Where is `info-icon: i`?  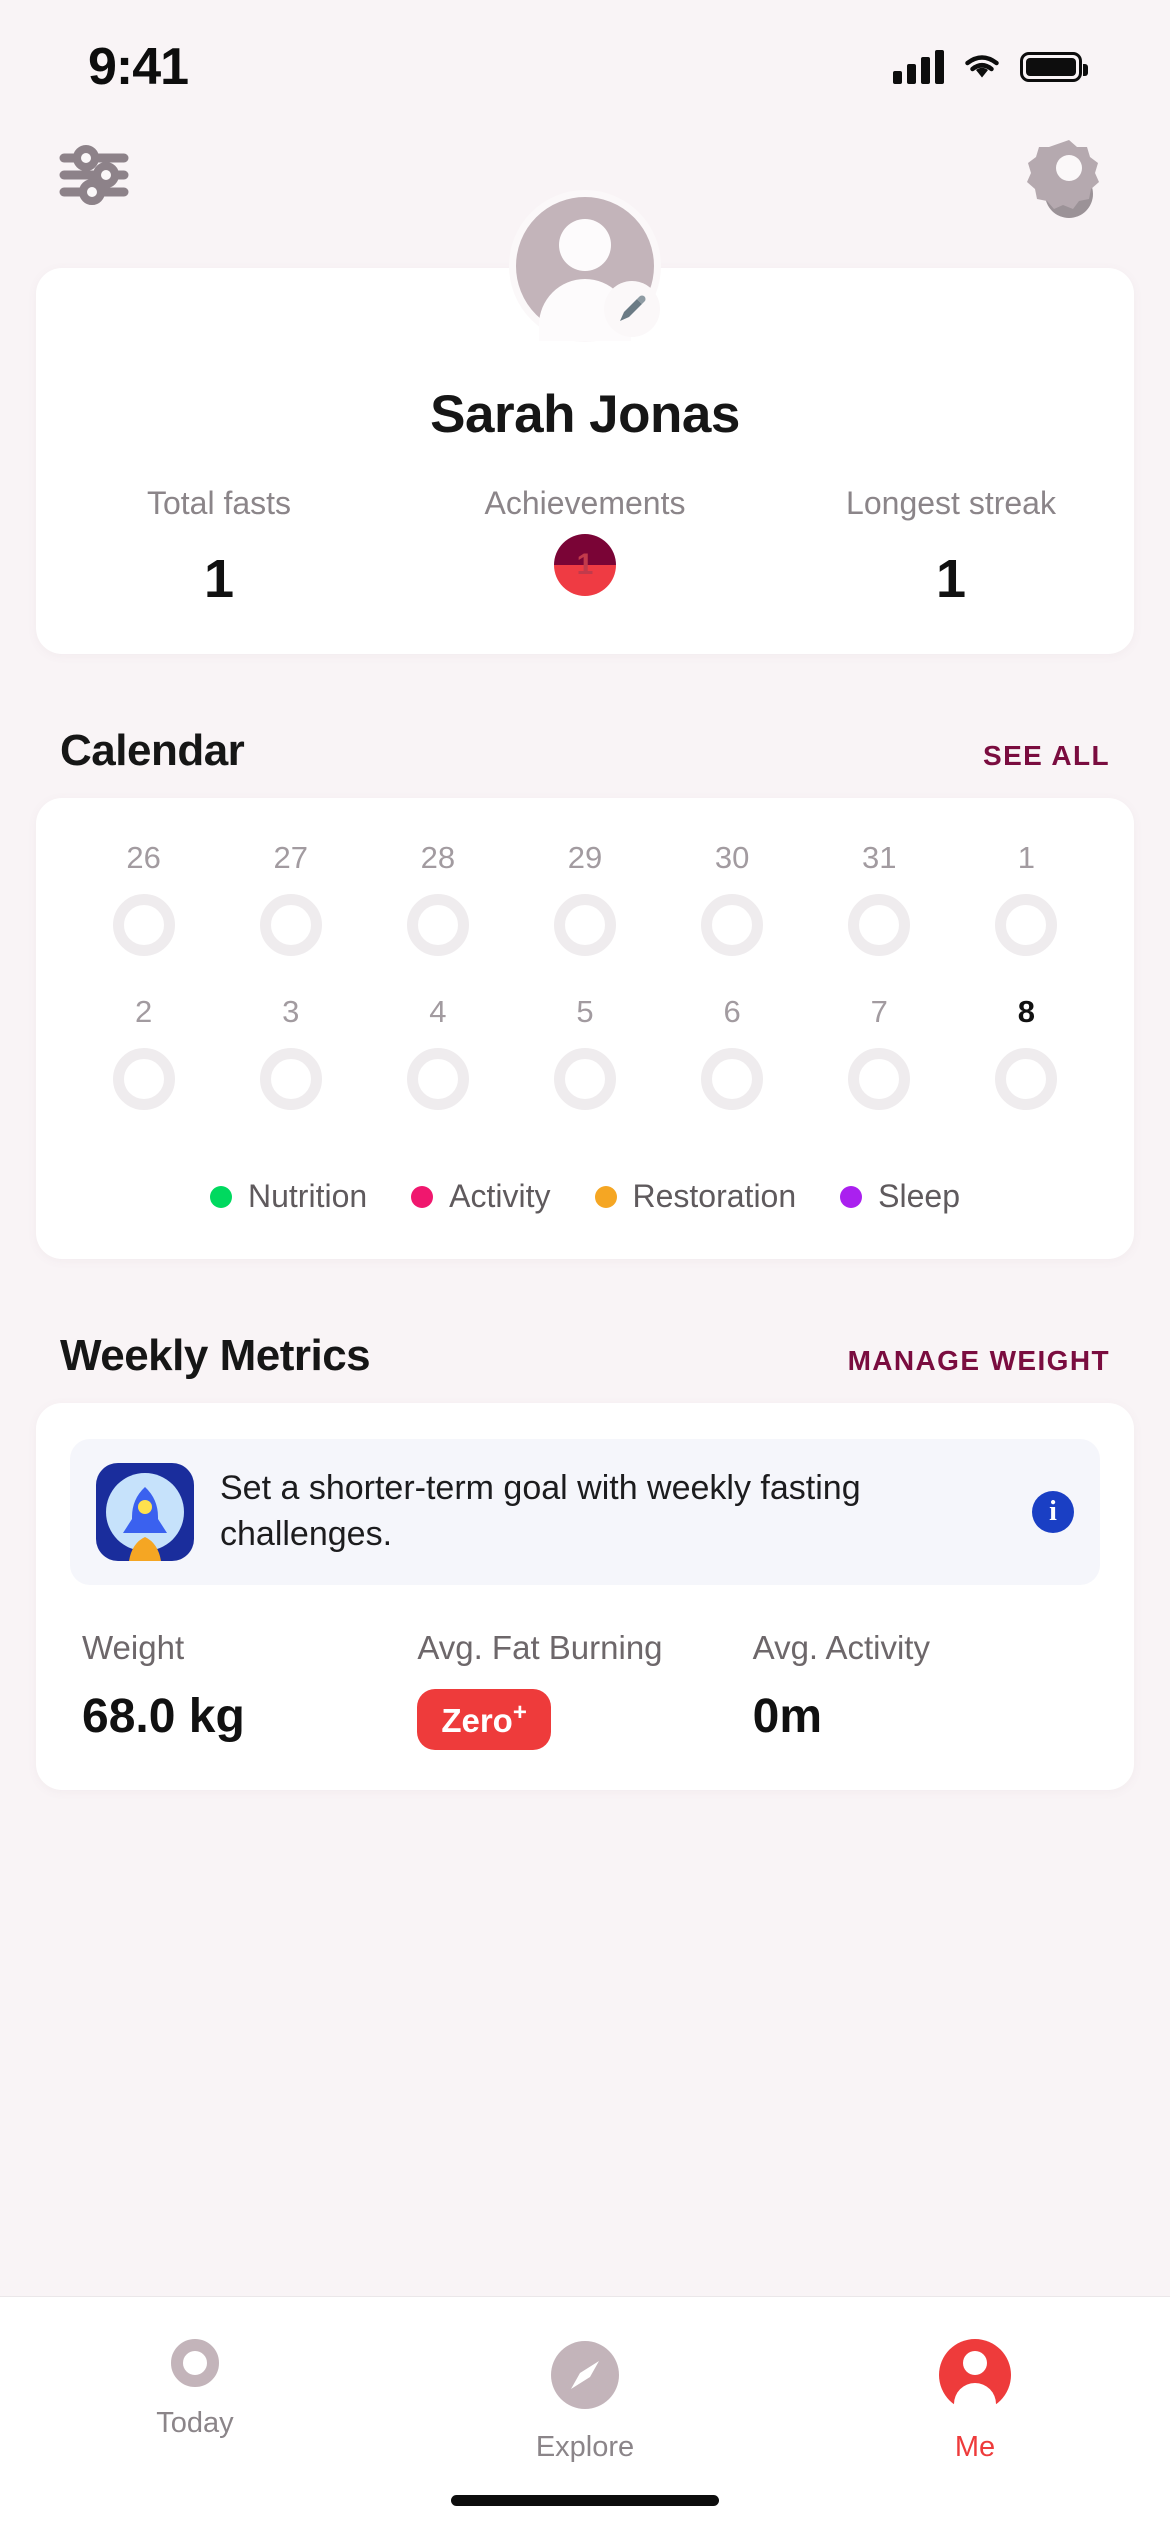 info-icon: i is located at coordinates (1053, 1512).